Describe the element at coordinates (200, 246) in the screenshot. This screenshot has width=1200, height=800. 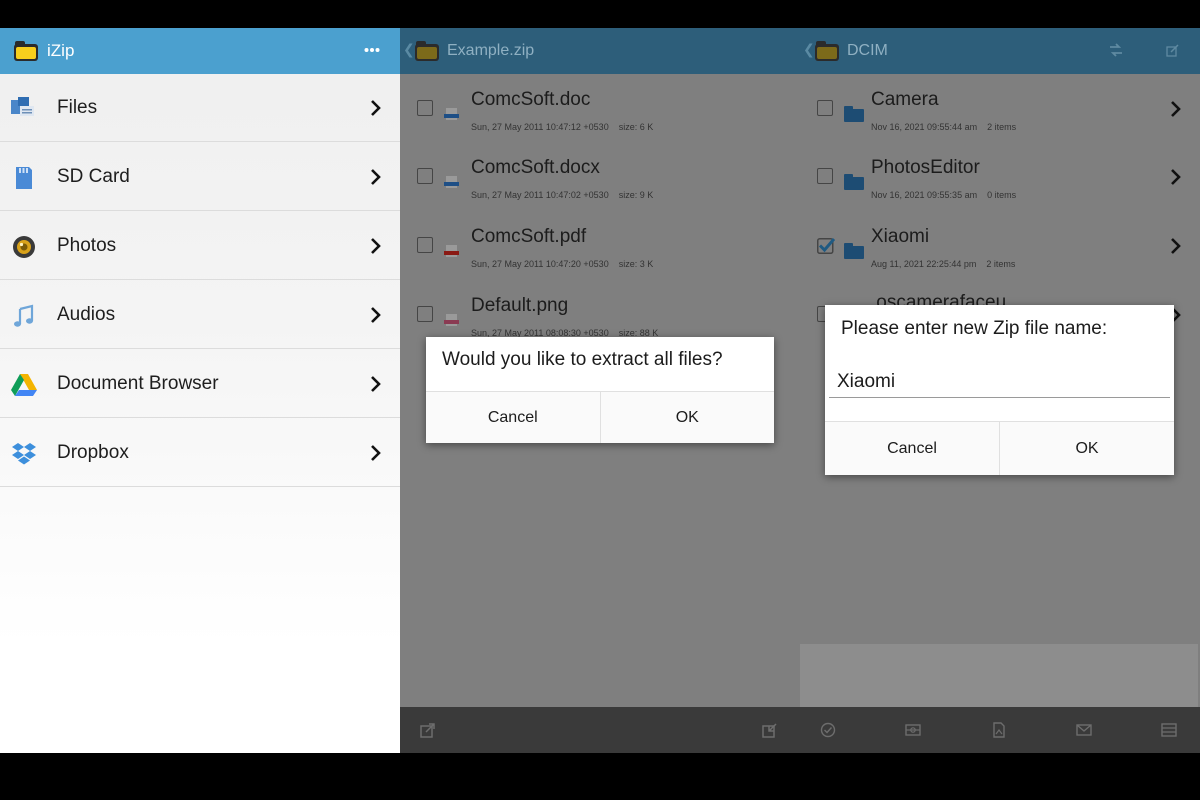
I see `menu-item-photos: Photos` at that location.